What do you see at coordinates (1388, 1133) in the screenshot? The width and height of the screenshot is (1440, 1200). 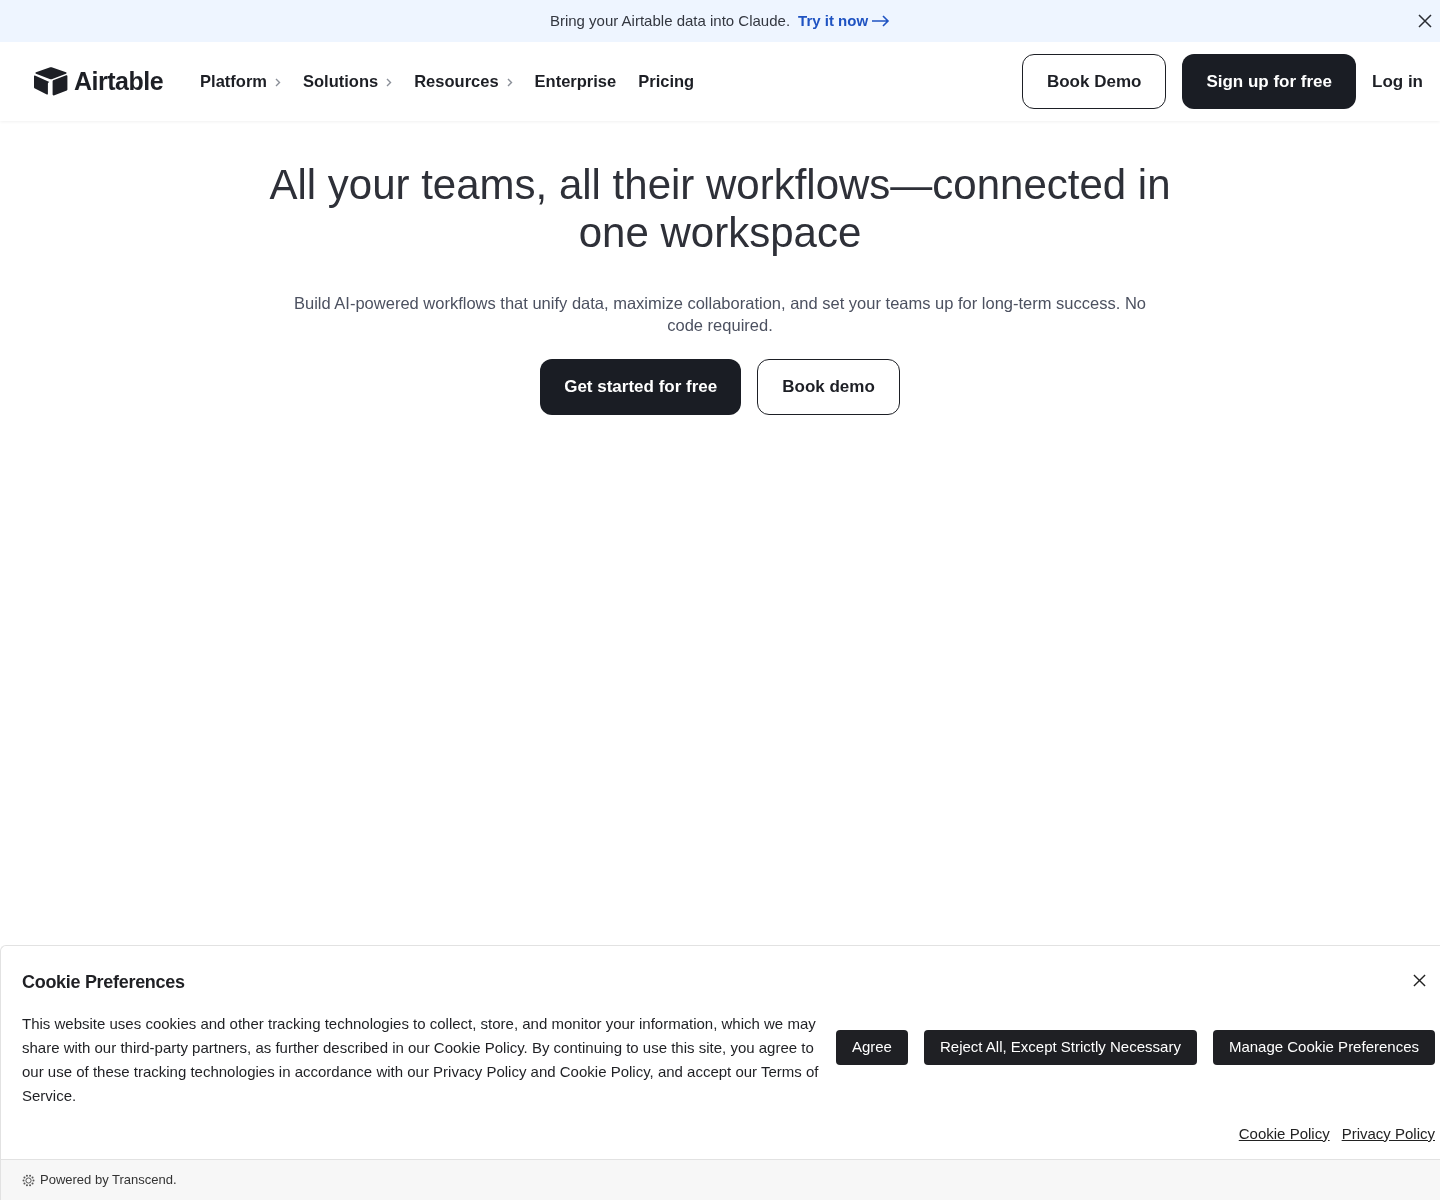 I see `policy-link: Privacy Policy` at bounding box center [1388, 1133].